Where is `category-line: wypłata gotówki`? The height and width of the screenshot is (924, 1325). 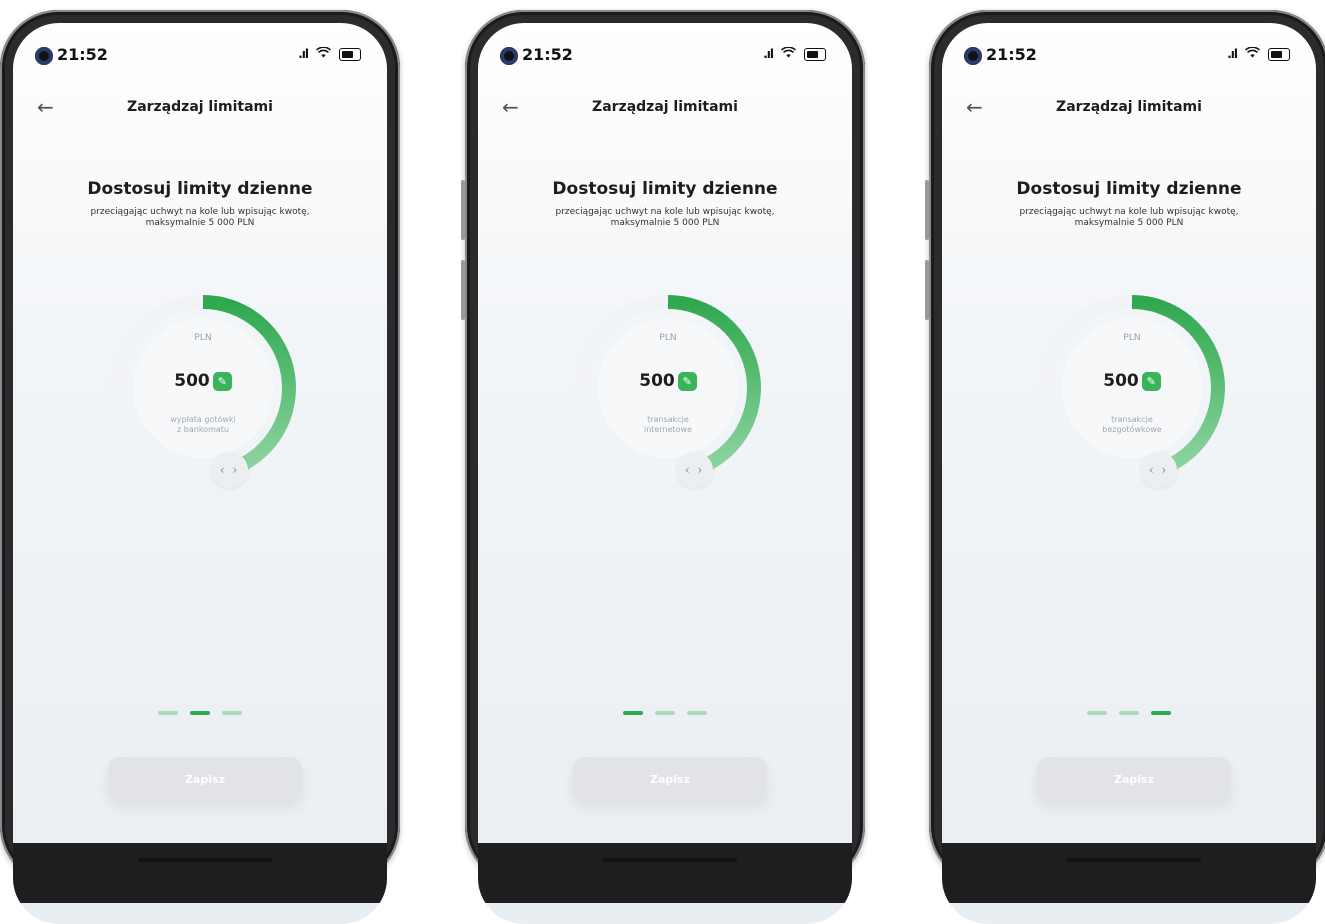
category-line: wypłata gotówki is located at coordinates (203, 419).